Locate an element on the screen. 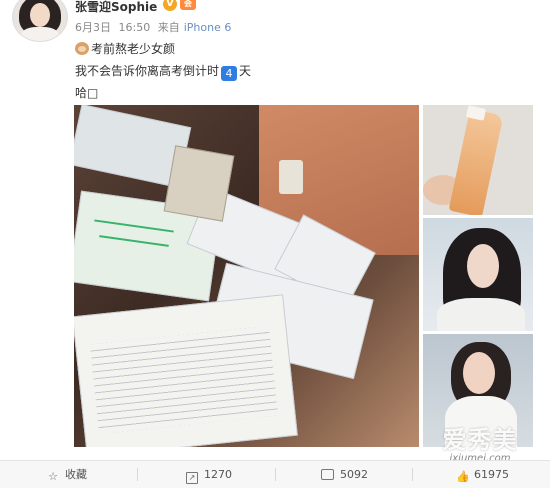 This screenshot has width=550, height=488. member-badge-icon: 会 is located at coordinates (188, 5).